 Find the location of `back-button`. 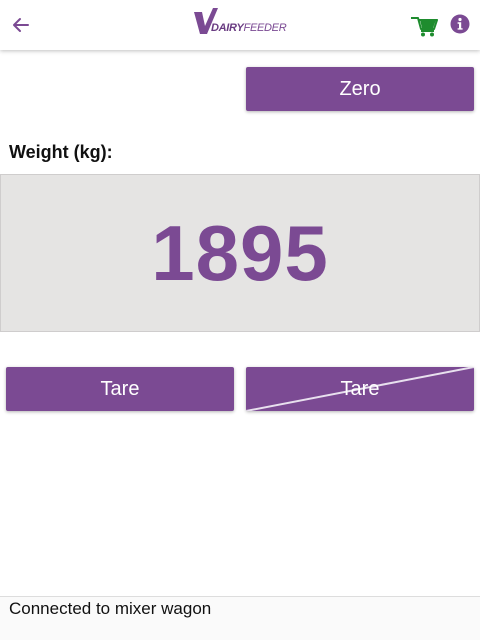

back-button is located at coordinates (22, 25).